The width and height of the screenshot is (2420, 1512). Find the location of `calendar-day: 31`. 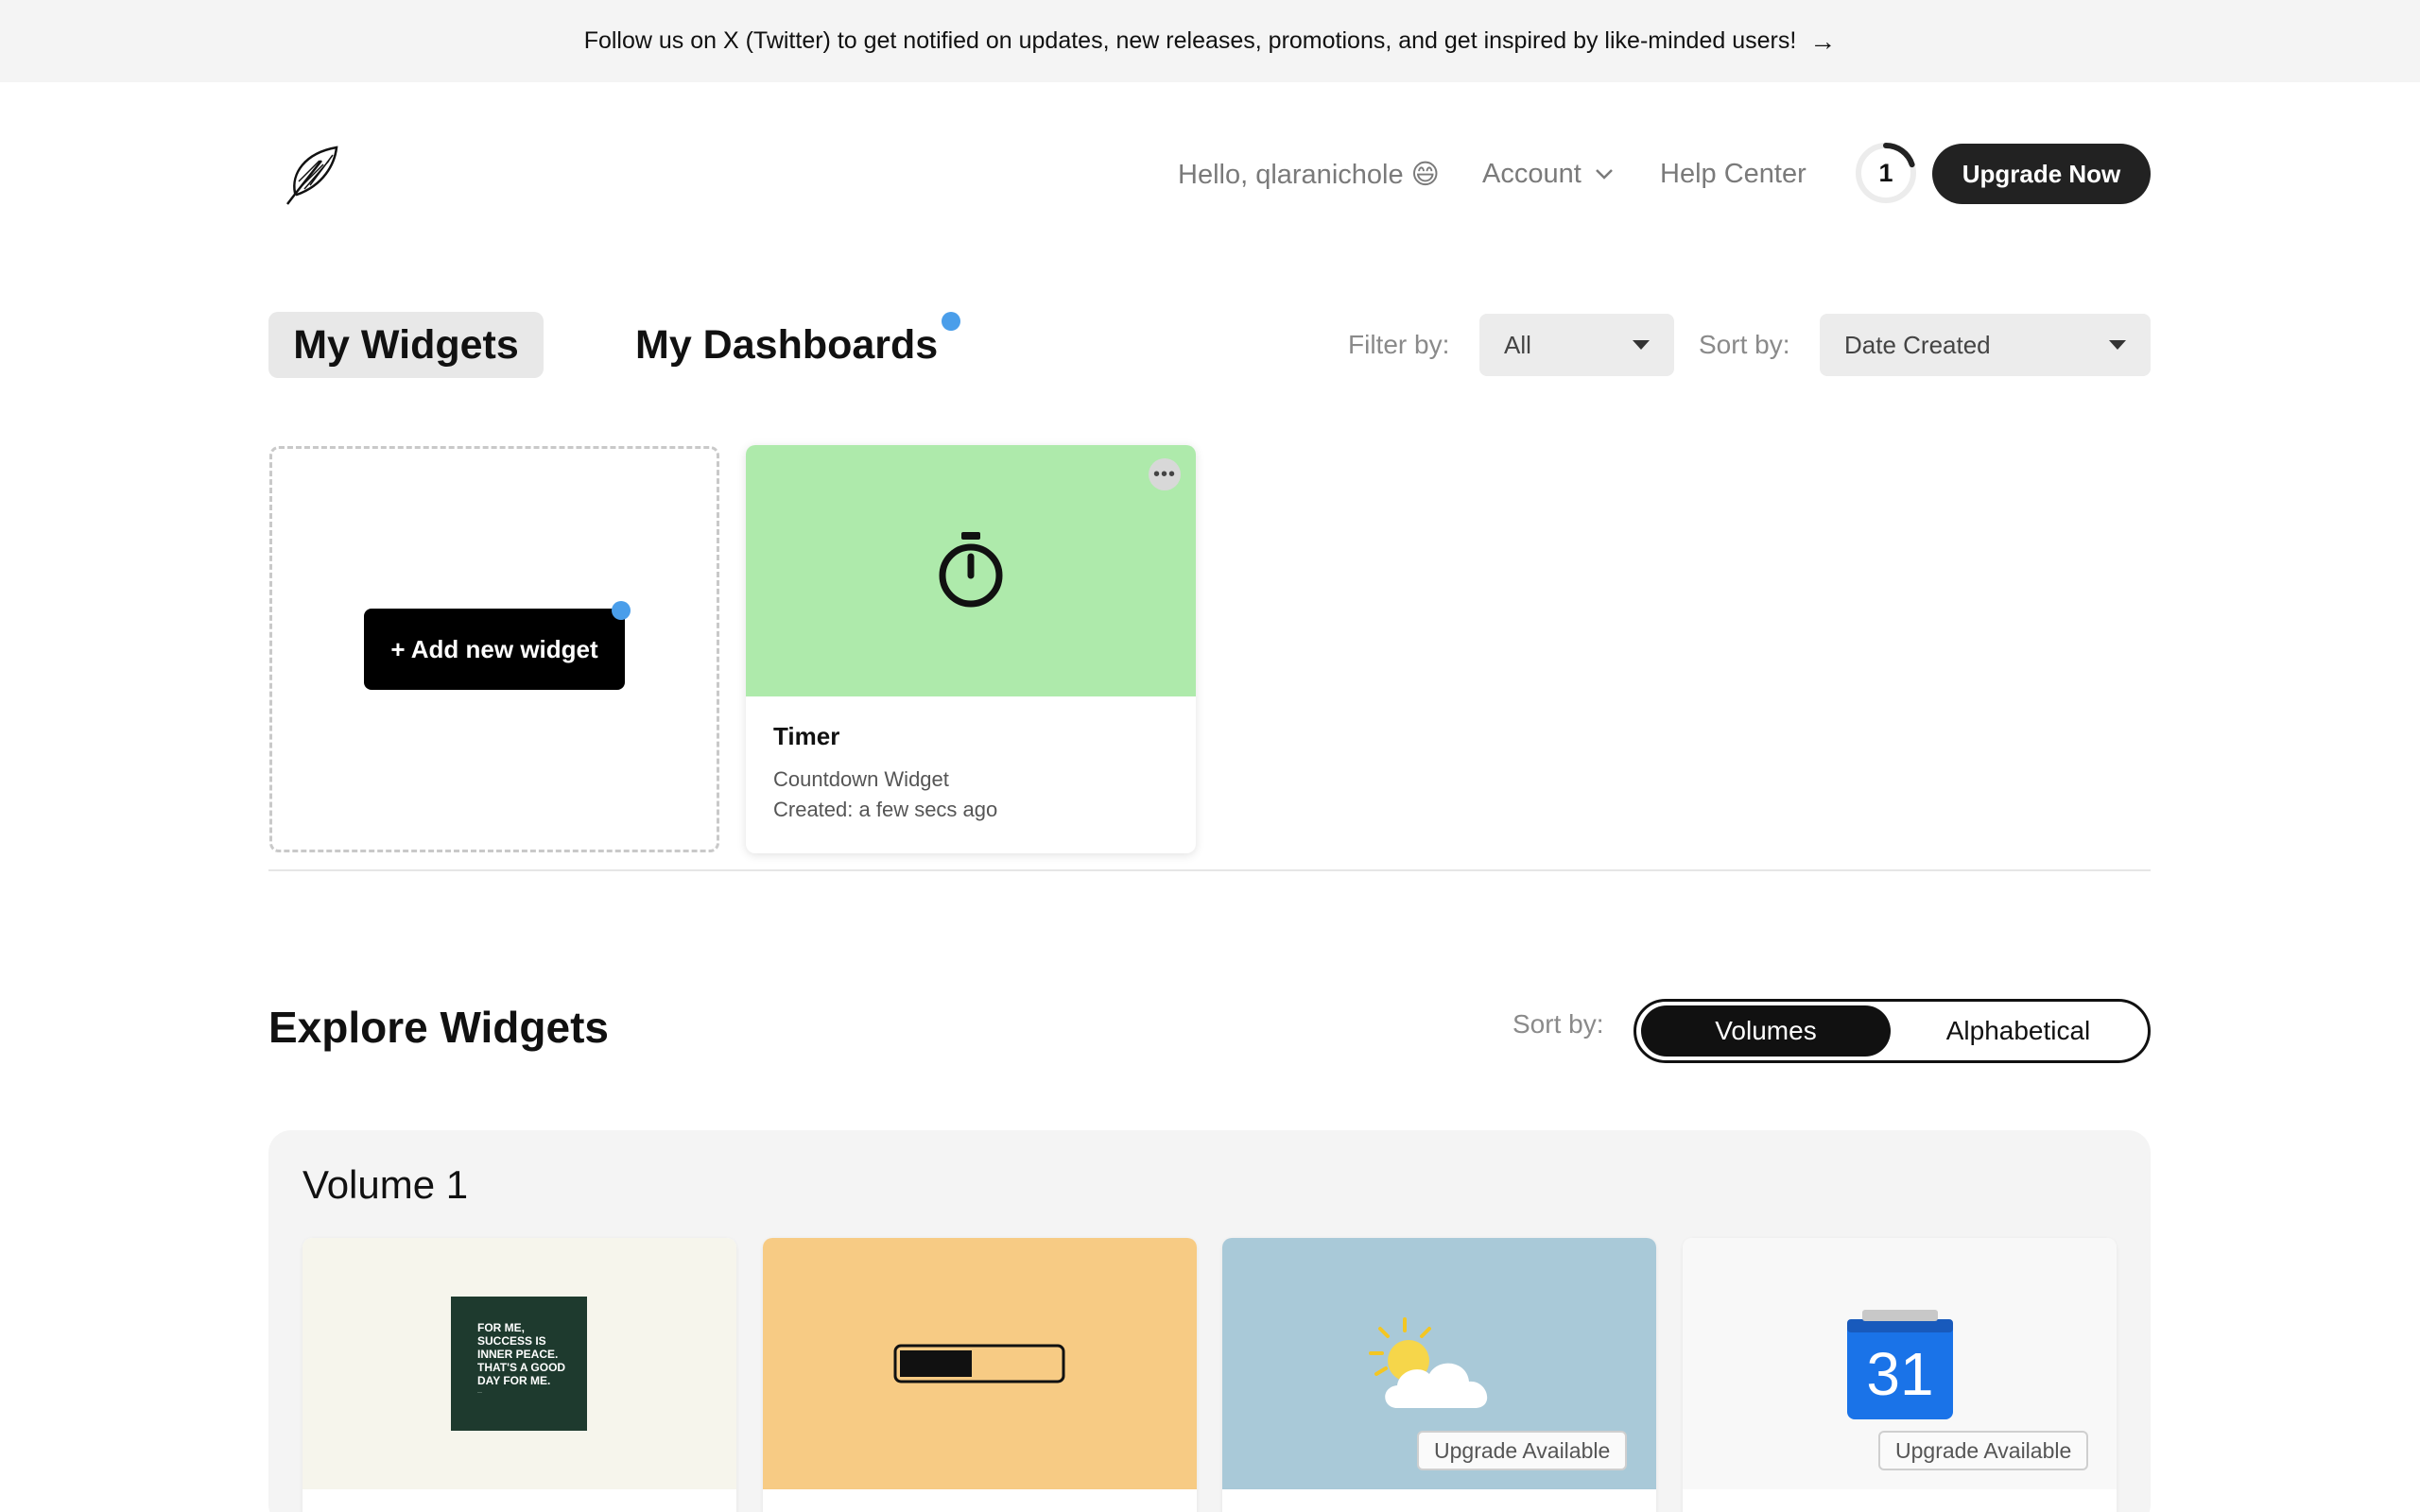

calendar-day: 31 is located at coordinates (1900, 1374).